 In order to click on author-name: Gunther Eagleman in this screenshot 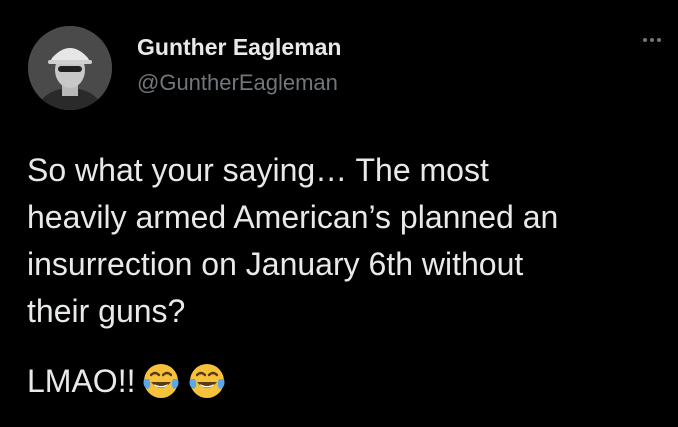, I will do `click(239, 47)`.